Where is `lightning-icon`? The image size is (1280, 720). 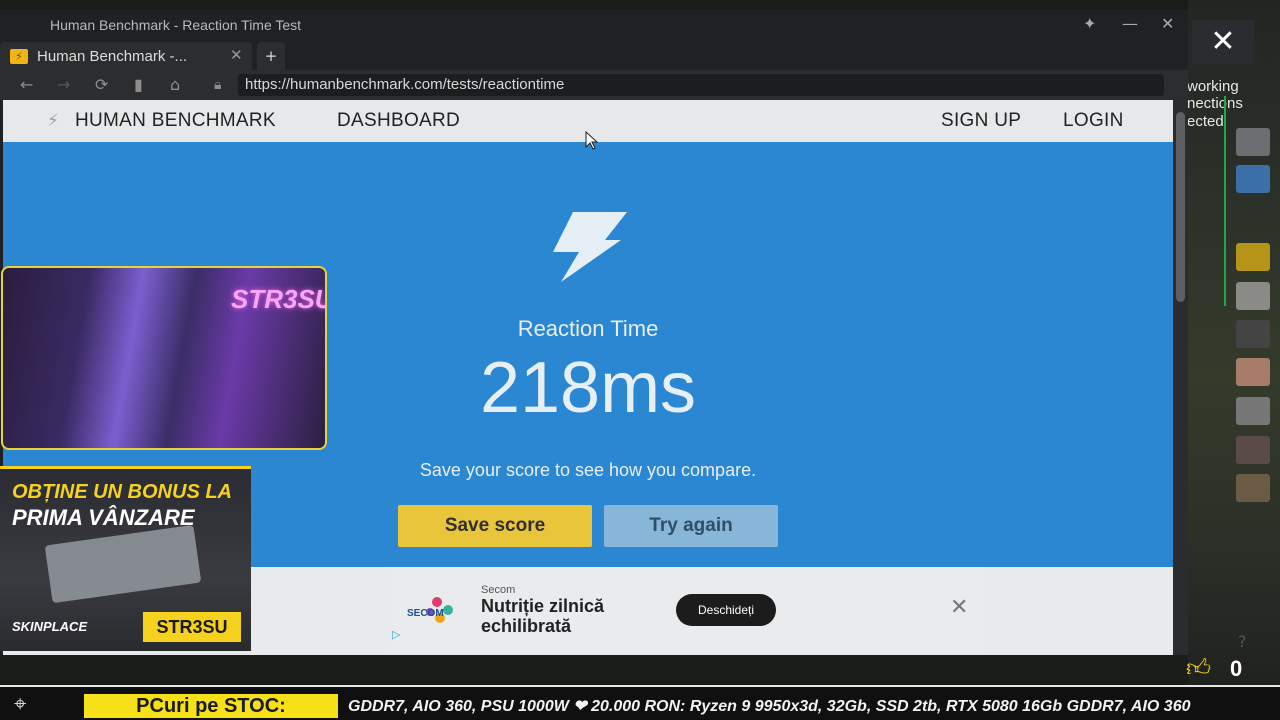 lightning-icon is located at coordinates (590, 247).